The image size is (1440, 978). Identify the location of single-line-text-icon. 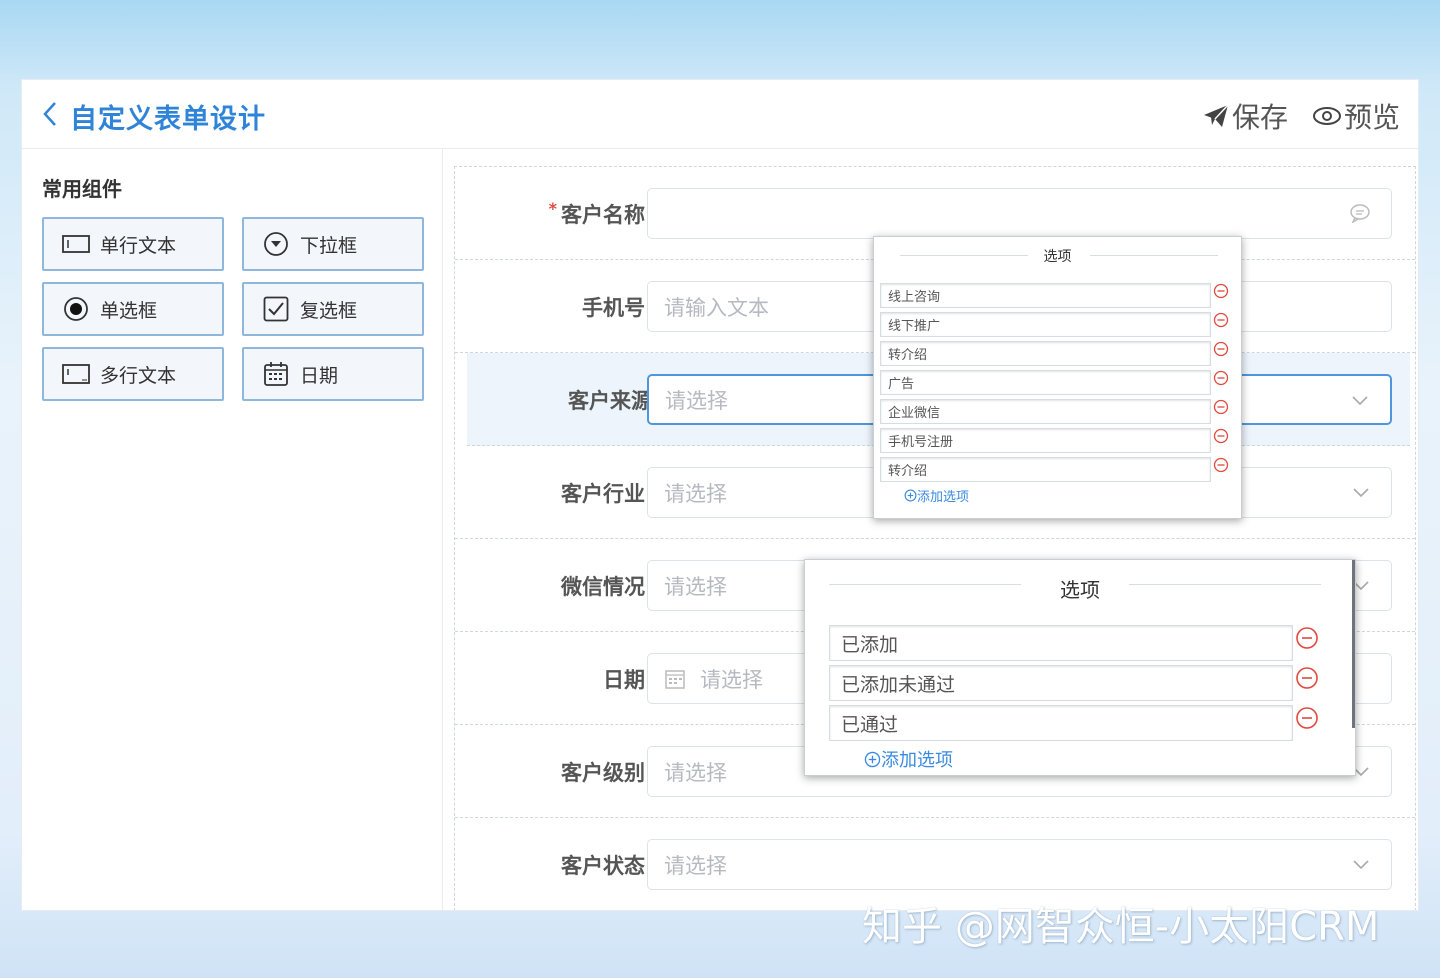
(76, 244).